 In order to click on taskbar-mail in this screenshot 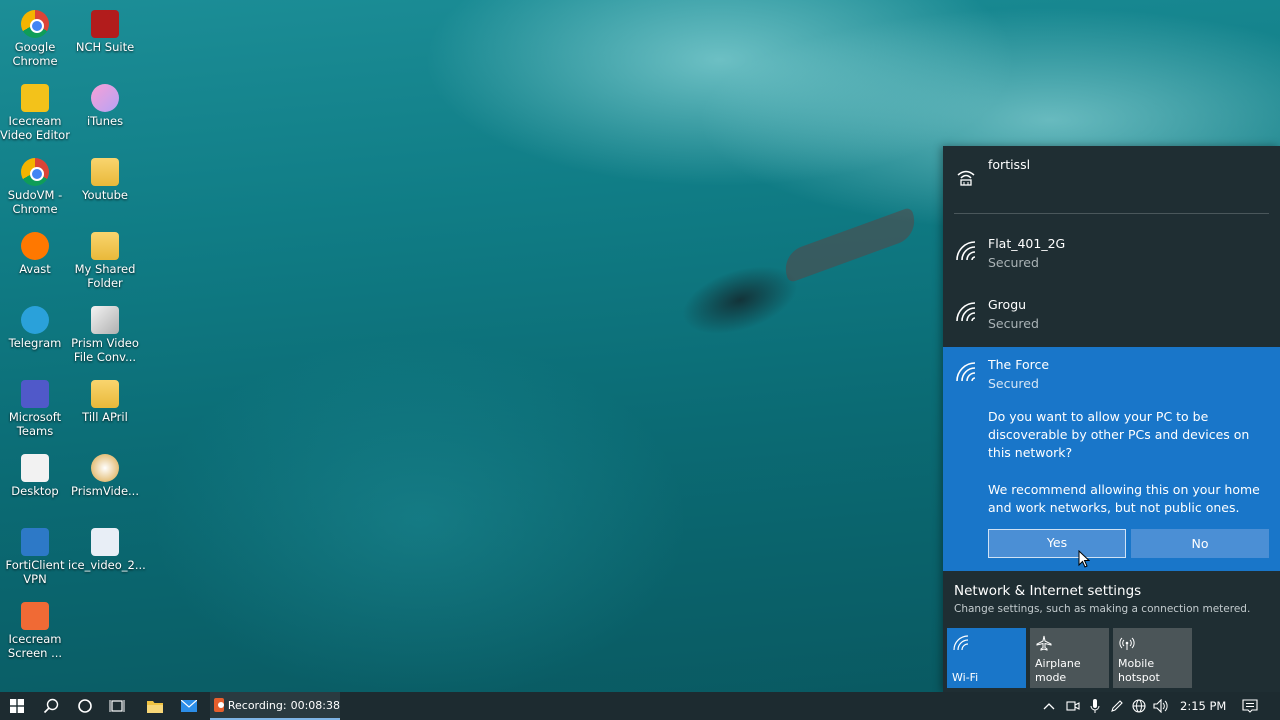, I will do `click(189, 706)`.